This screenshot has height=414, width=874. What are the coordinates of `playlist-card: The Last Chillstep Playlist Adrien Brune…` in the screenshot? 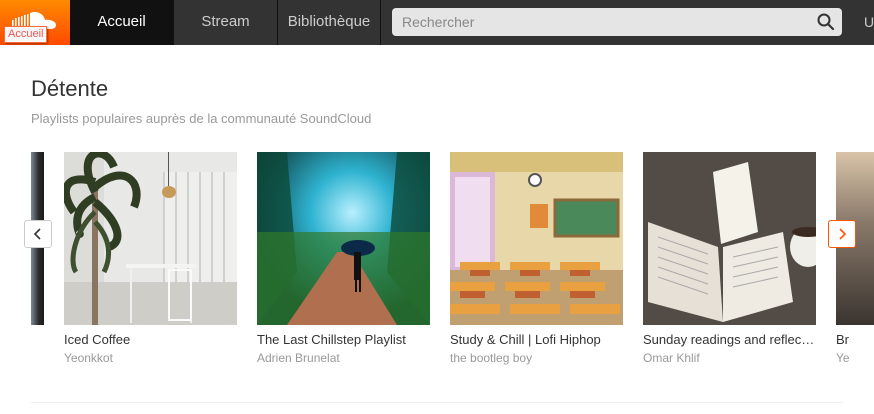 It's located at (343, 258).